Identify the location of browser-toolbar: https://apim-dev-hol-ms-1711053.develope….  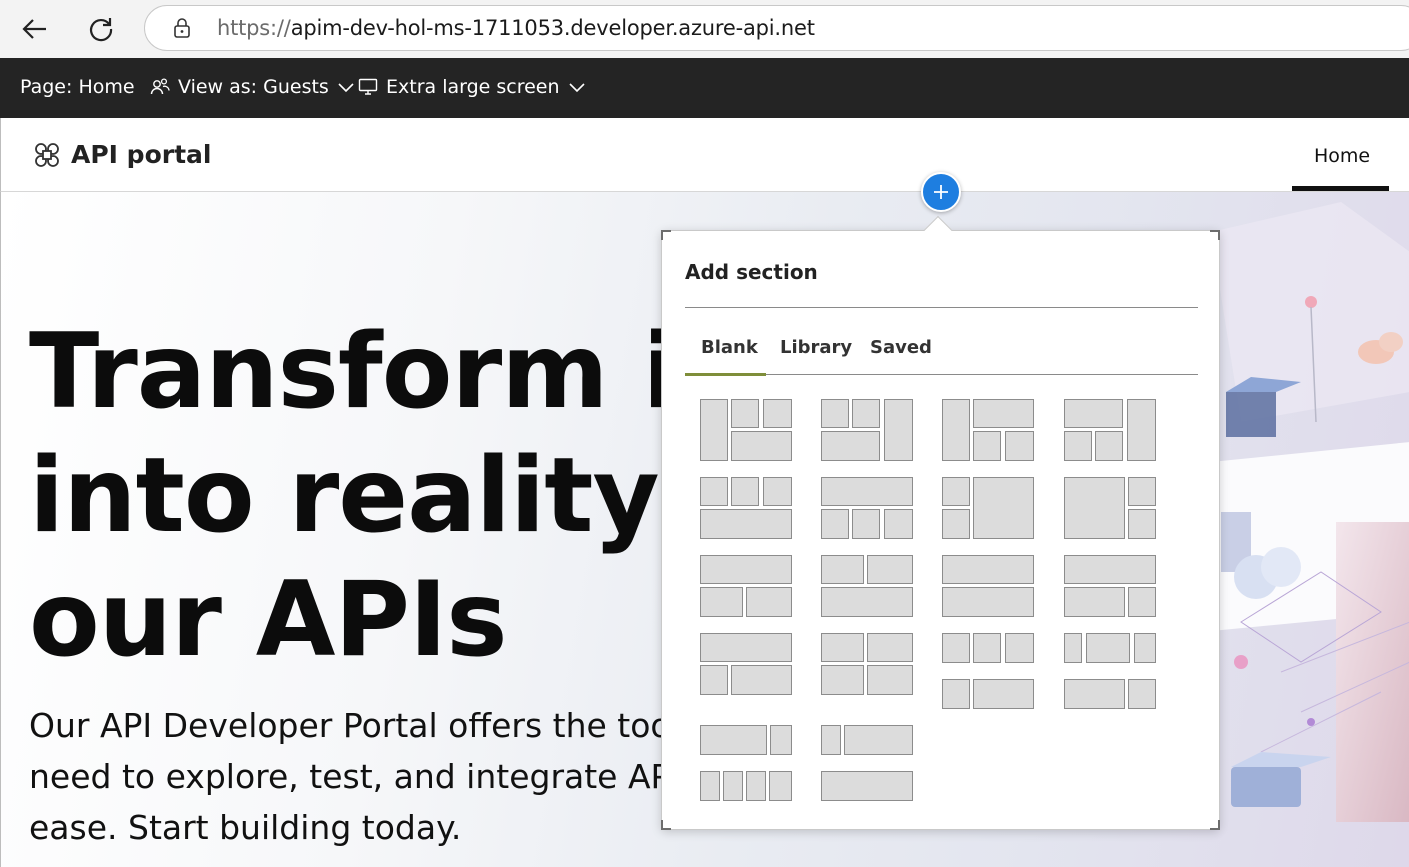
(704, 29).